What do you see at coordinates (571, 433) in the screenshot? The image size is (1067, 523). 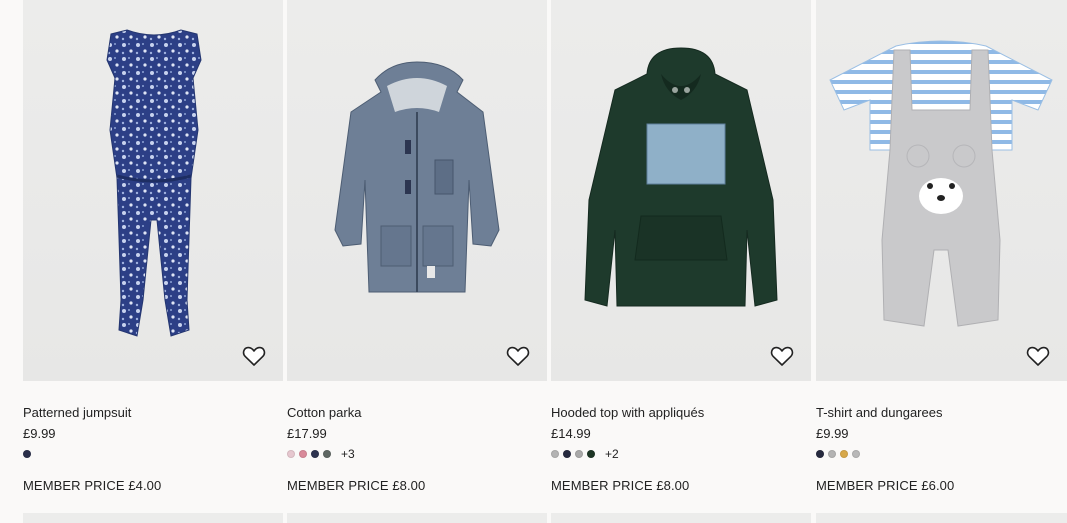 I see `product-price: £14.99` at bounding box center [571, 433].